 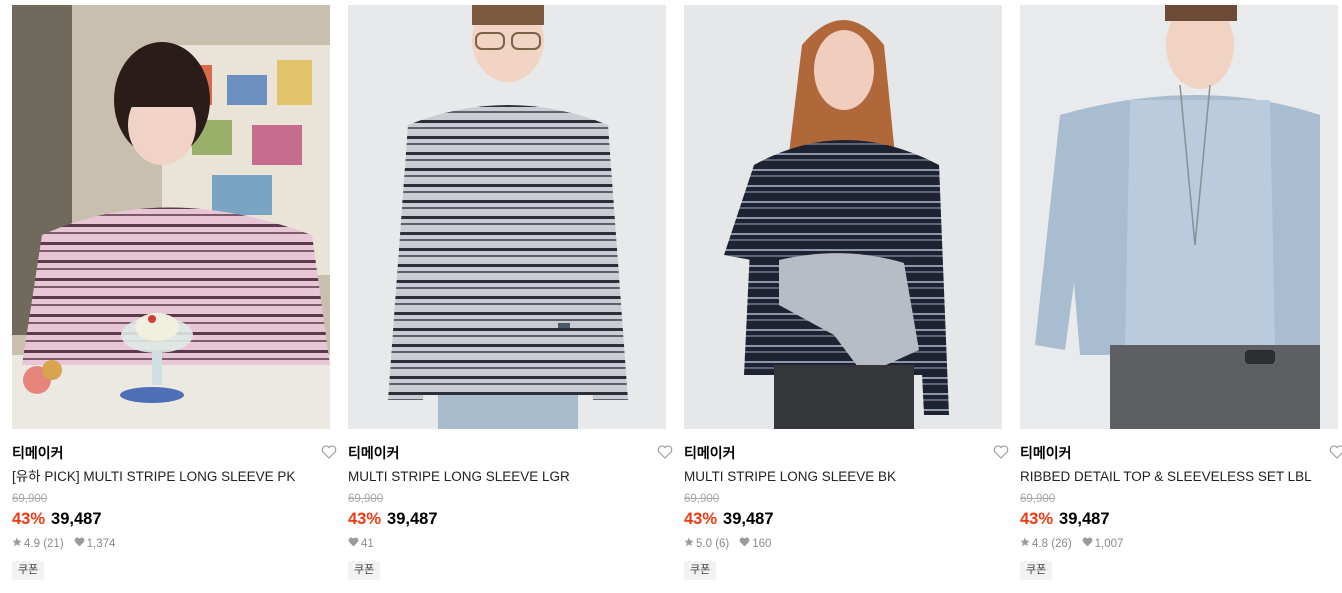 What do you see at coordinates (507, 544) in the screenshot?
I see `product-stats: 41` at bounding box center [507, 544].